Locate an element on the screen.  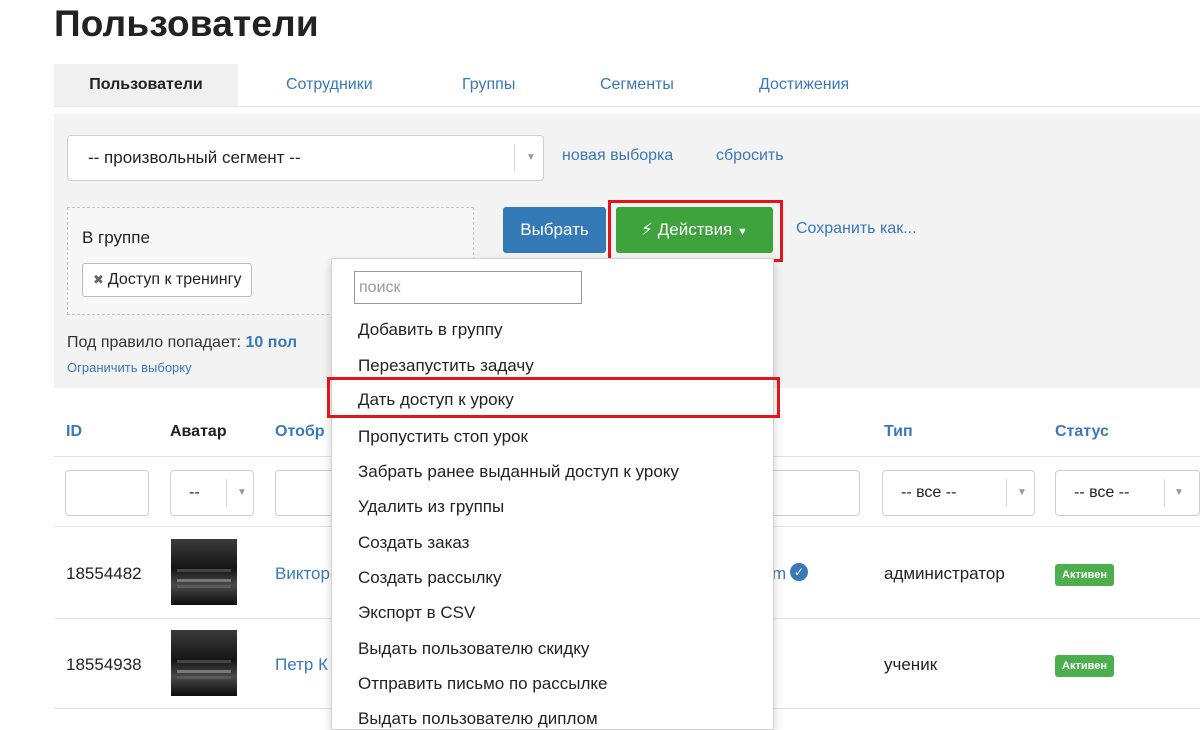
column-header-status: Статус is located at coordinates (1082, 432).